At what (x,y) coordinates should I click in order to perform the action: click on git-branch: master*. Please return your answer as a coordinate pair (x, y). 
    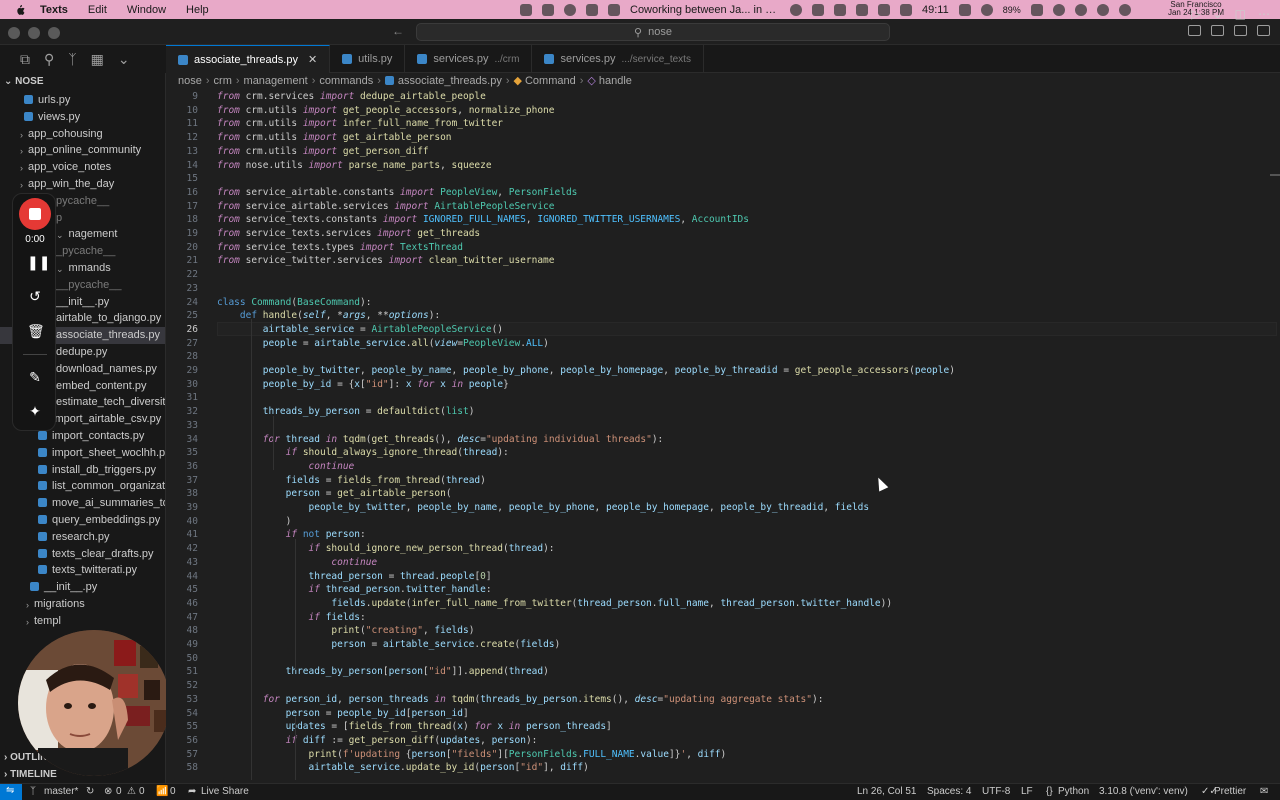
    Looking at the image, I should click on (61, 792).